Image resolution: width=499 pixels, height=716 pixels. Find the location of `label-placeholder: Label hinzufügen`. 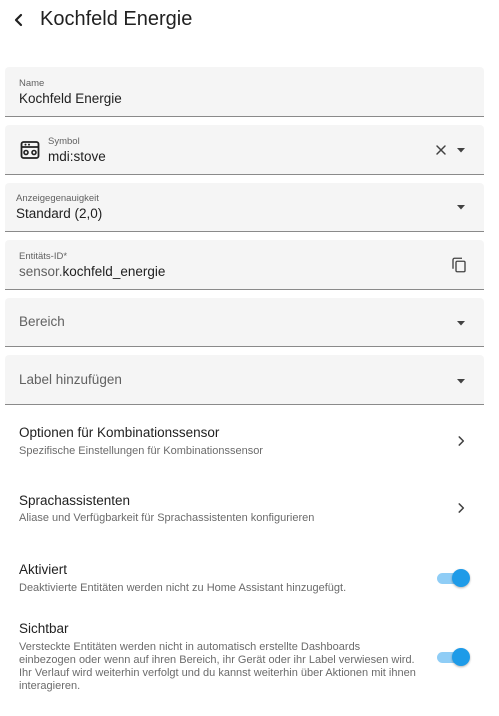

label-placeholder: Label hinzufügen is located at coordinates (70, 379).